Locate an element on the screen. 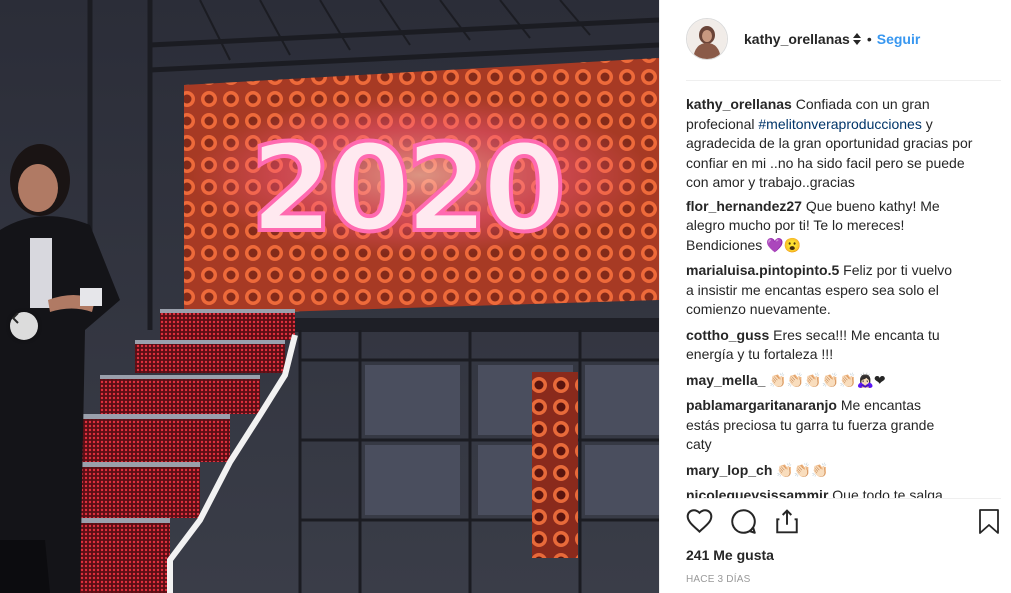  sort-arrows-icon is located at coordinates (857, 39).